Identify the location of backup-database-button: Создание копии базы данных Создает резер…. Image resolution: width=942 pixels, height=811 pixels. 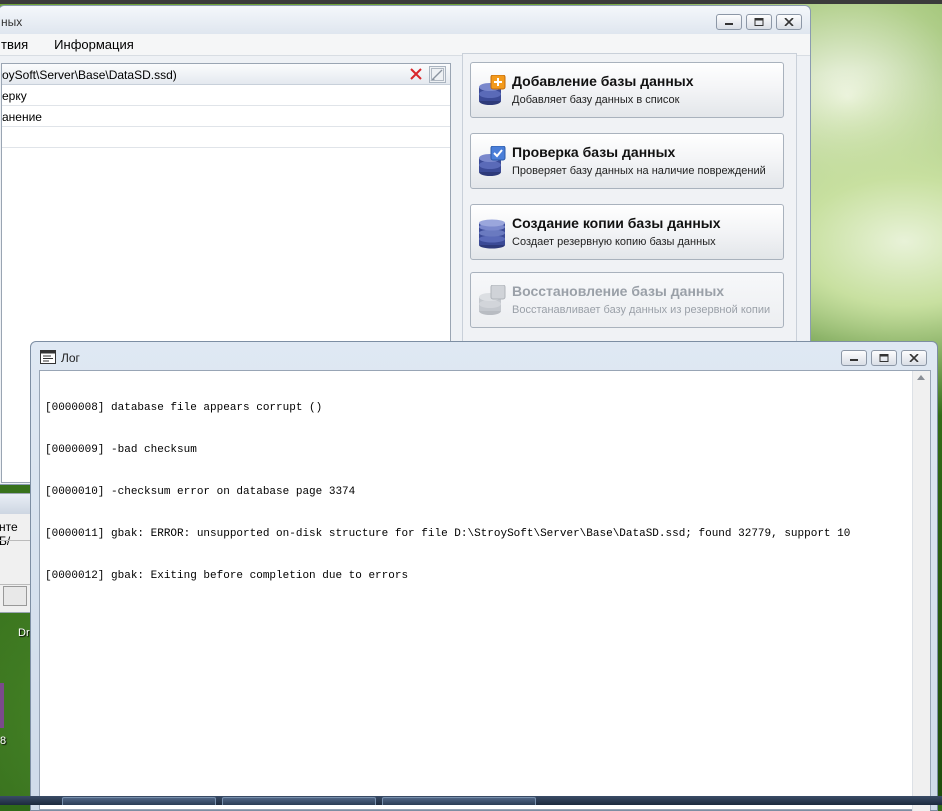
(627, 232).